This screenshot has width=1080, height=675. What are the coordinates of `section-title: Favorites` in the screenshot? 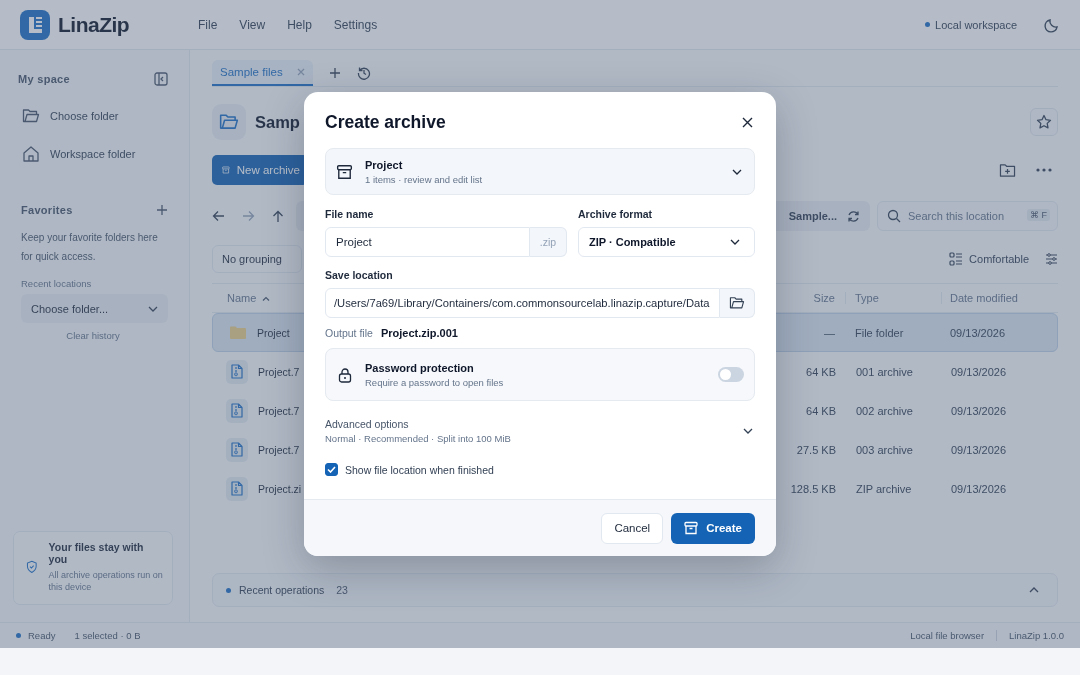 It's located at (47, 210).